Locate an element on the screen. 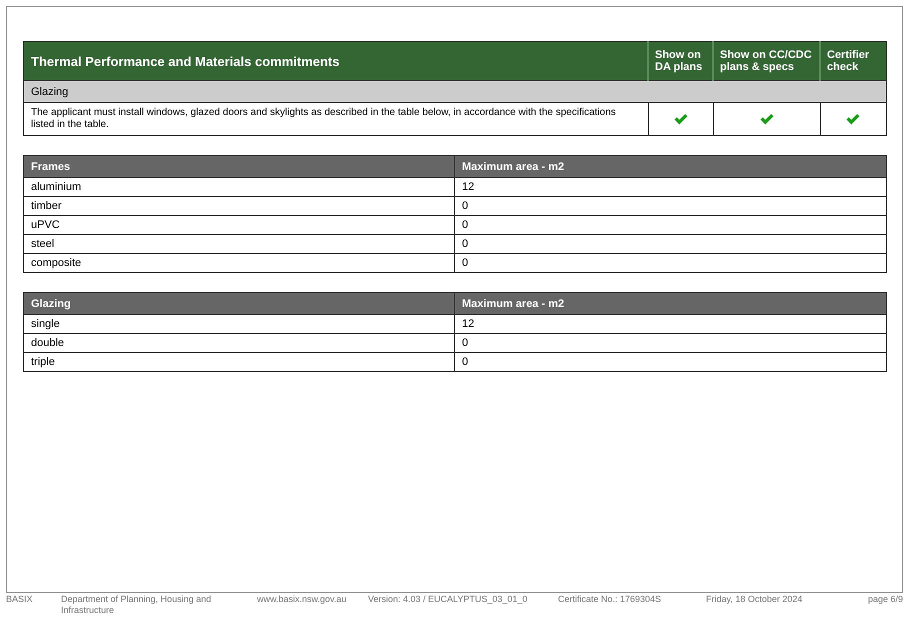 This screenshot has width=907, height=626. table-cell: aluminium is located at coordinates (239, 187).